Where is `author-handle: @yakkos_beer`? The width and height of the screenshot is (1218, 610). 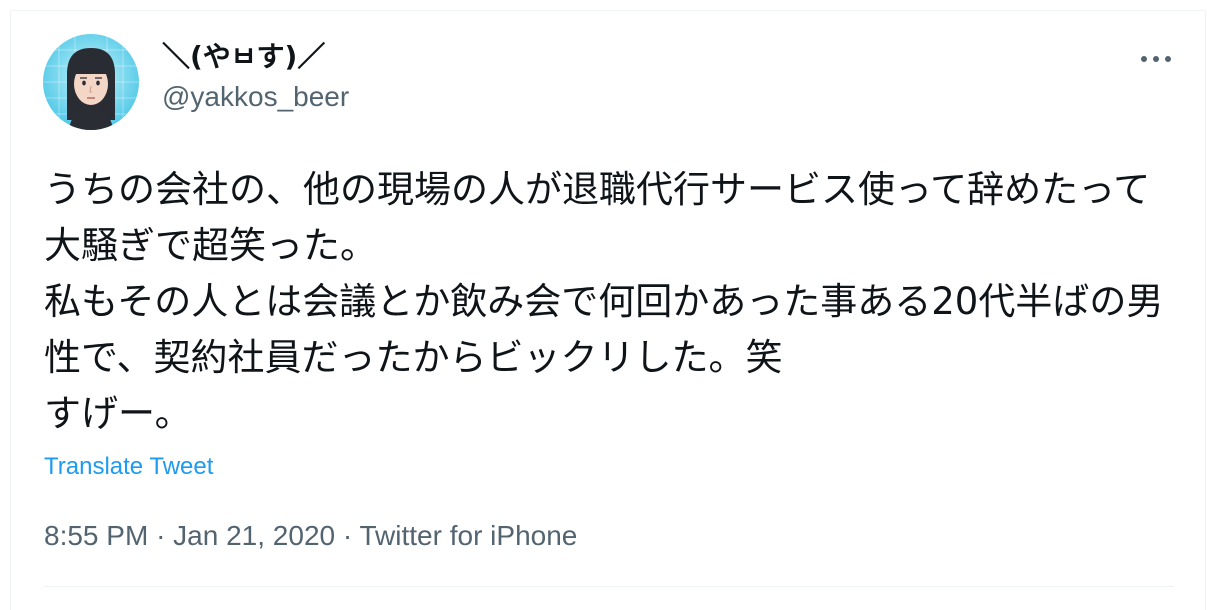 author-handle: @yakkos_beer is located at coordinates (255, 97).